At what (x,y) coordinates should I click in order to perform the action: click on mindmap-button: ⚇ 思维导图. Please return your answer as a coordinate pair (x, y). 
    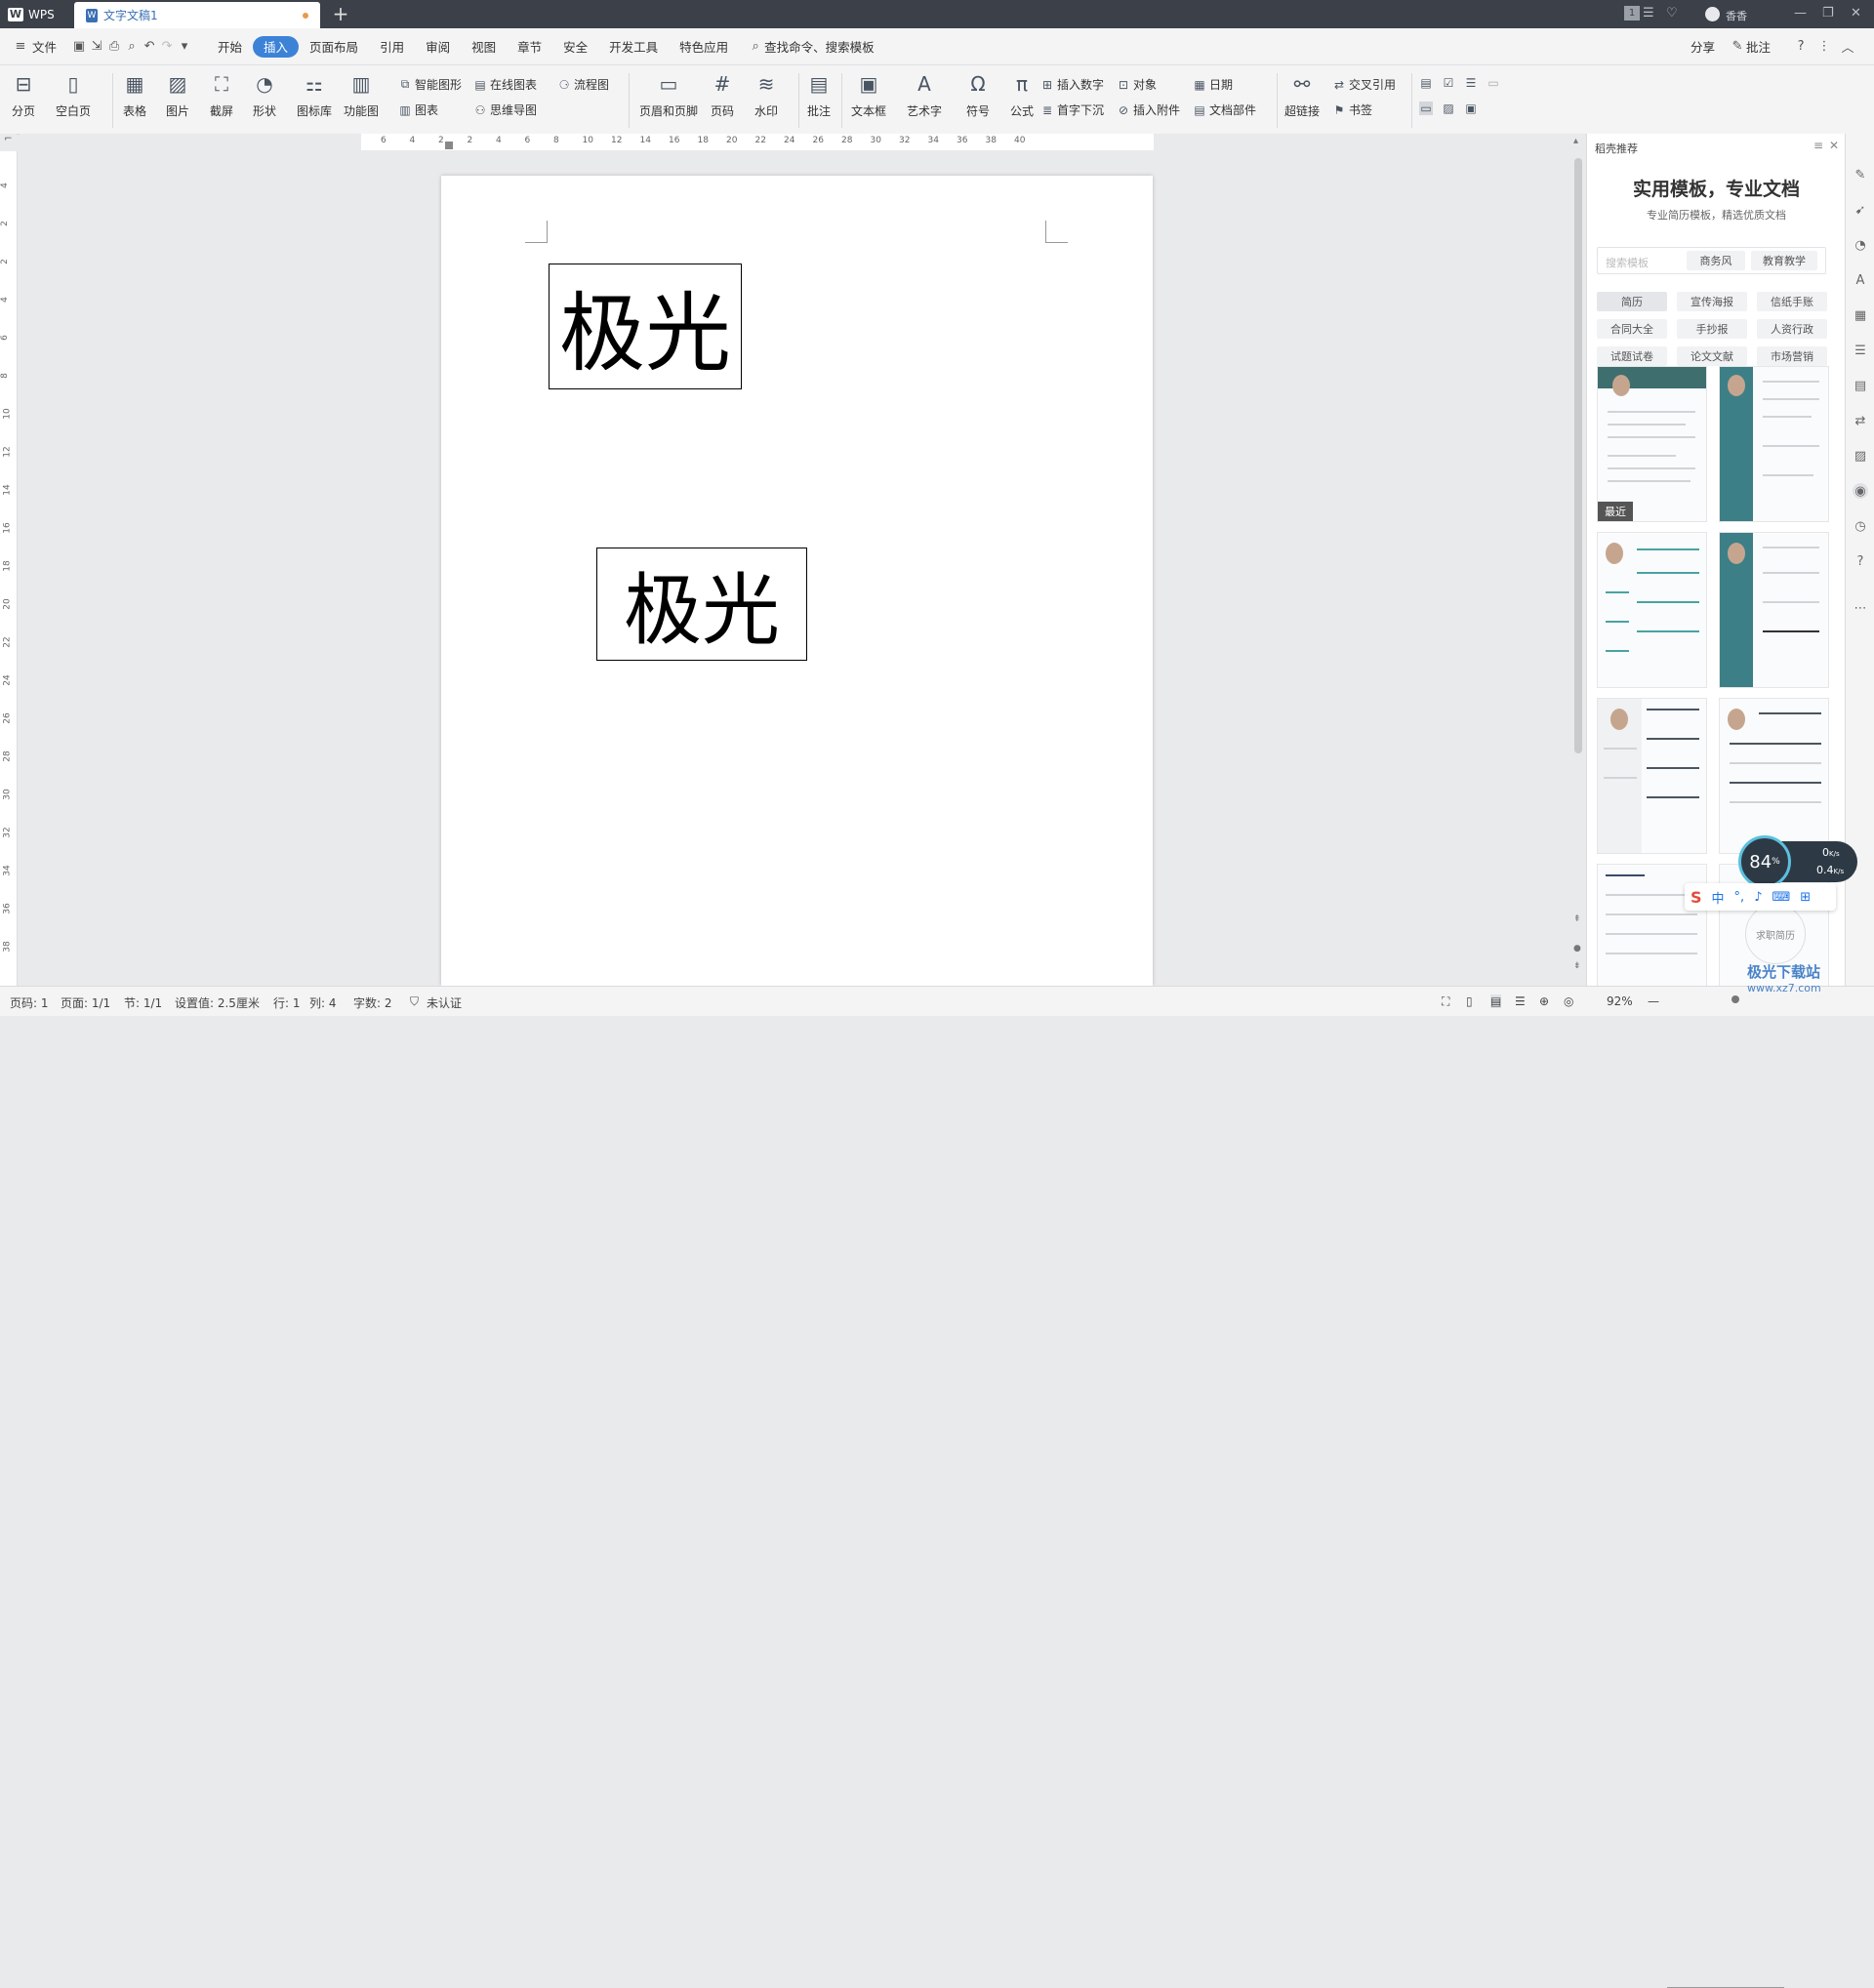
    Looking at the image, I should click on (505, 109).